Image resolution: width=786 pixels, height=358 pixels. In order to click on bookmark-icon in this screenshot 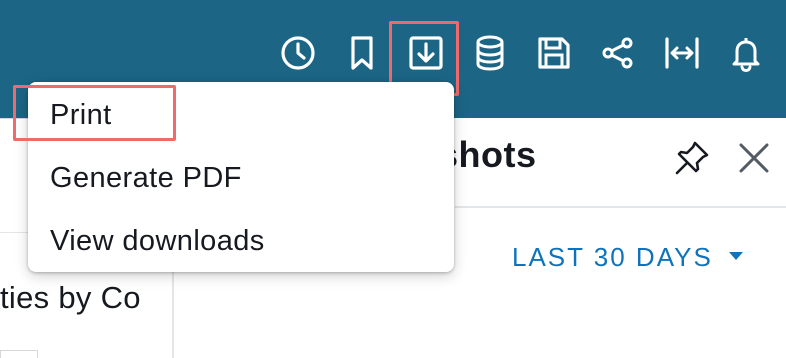, I will do `click(362, 53)`.